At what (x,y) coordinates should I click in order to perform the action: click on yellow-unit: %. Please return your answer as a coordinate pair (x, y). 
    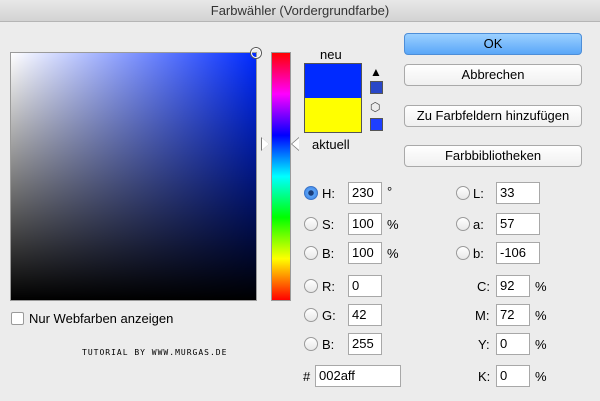
    Looking at the image, I should click on (541, 344).